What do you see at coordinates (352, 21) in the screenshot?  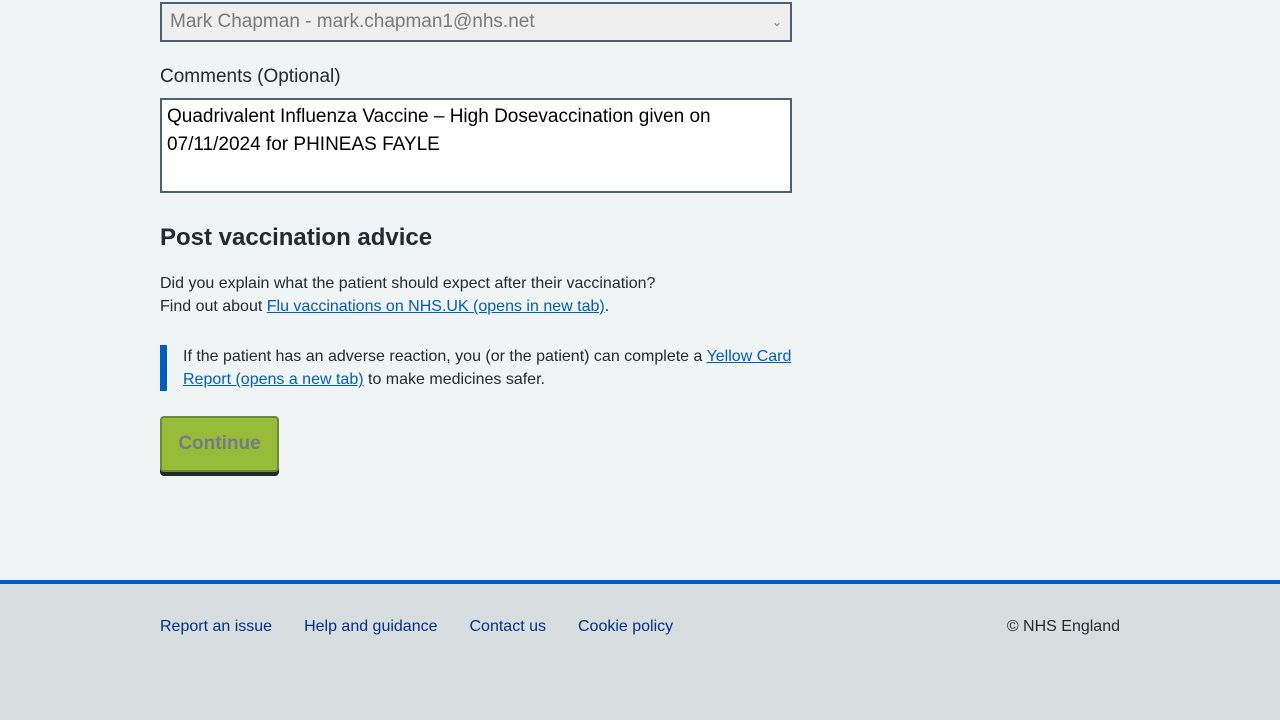 I see `select-value: Mark Chapman - mark.chapman1@nhs.net` at bounding box center [352, 21].